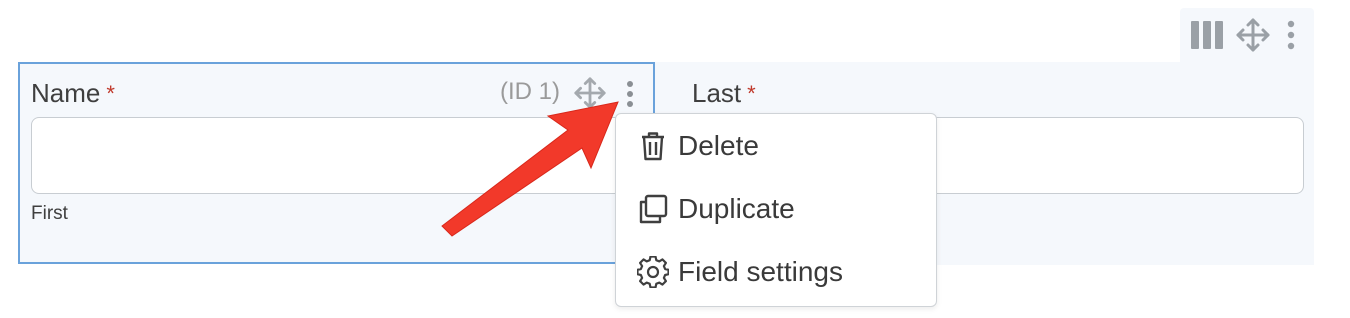 This screenshot has height=318, width=1350. What do you see at coordinates (736, 208) in the screenshot?
I see `menu-item-label: Duplicate` at bounding box center [736, 208].